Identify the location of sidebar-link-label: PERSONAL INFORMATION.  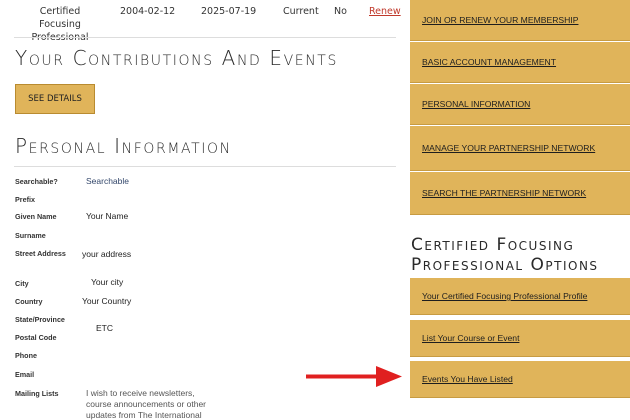
(470, 104).